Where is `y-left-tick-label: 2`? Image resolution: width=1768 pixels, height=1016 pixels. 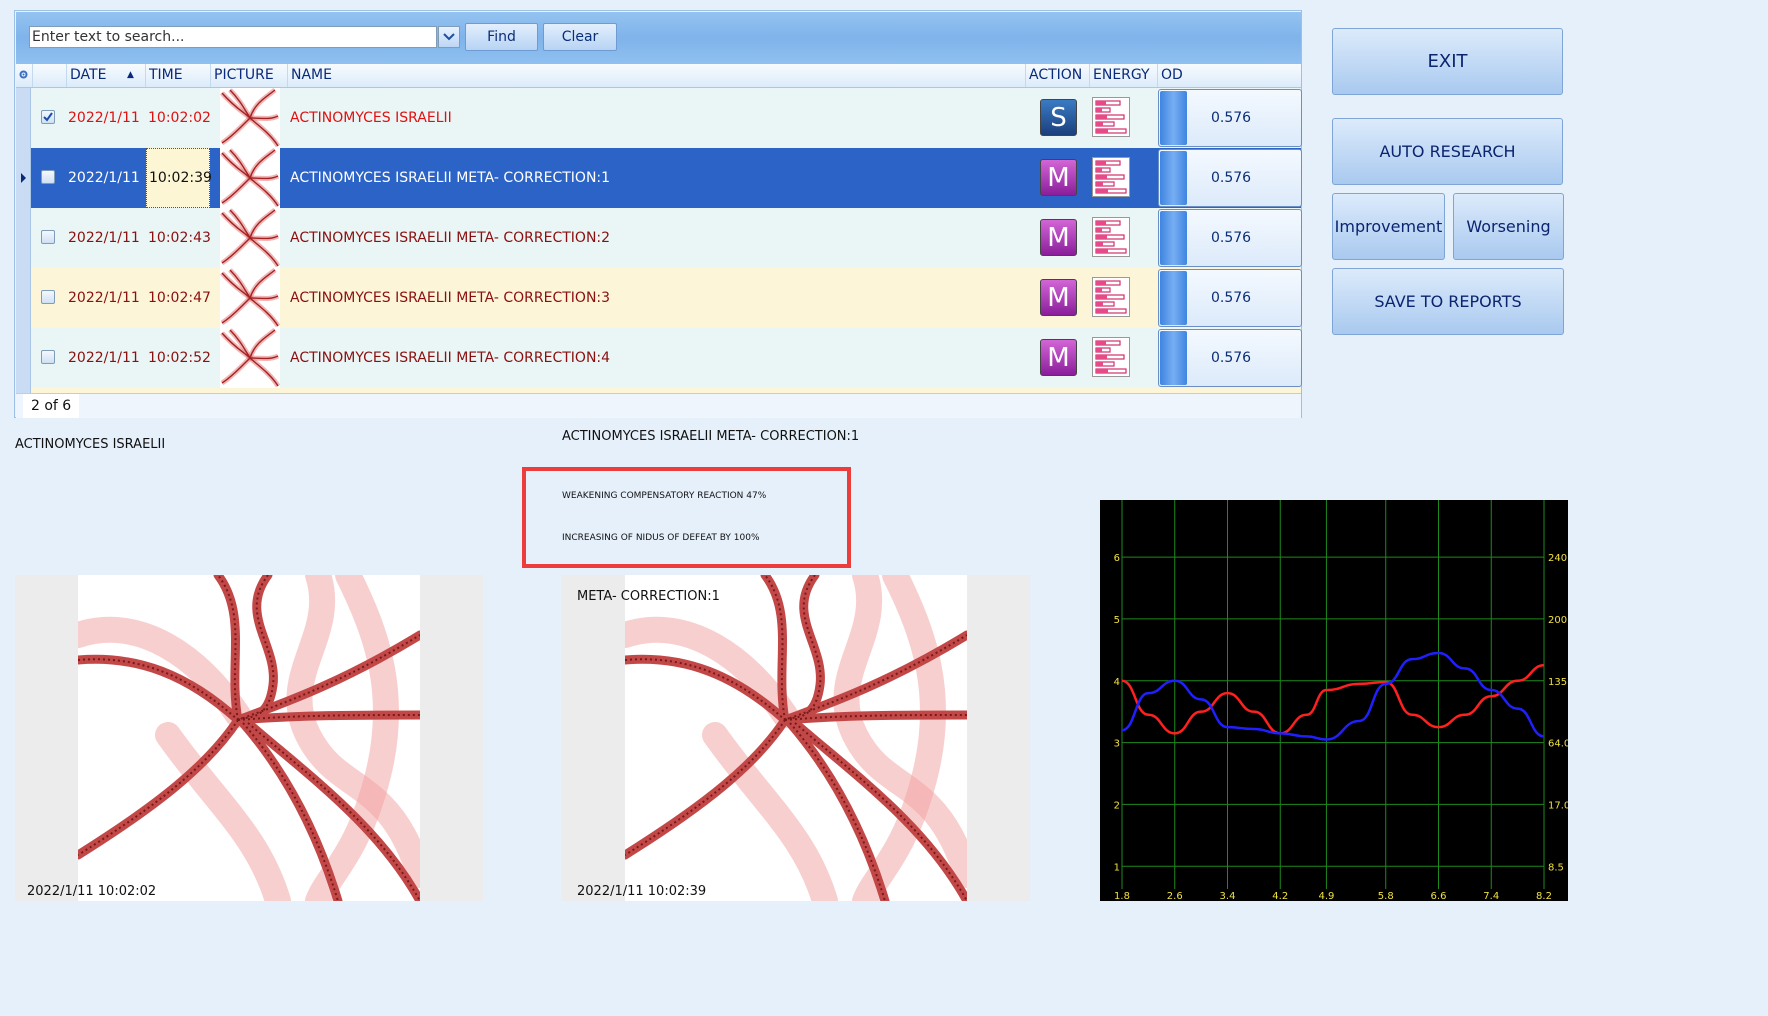 y-left-tick-label: 2 is located at coordinates (1117, 805).